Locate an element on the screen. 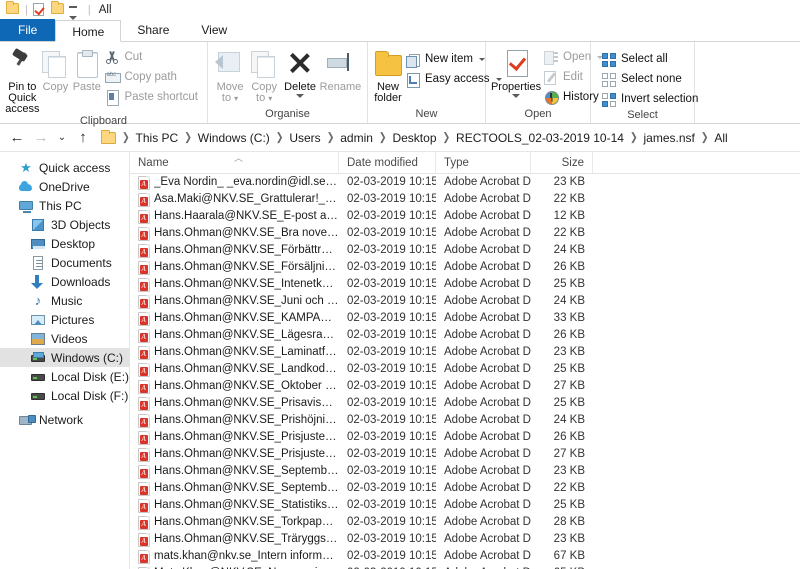 This screenshot has width=800, height=569. select-all-label: Select all is located at coordinates (644, 59).